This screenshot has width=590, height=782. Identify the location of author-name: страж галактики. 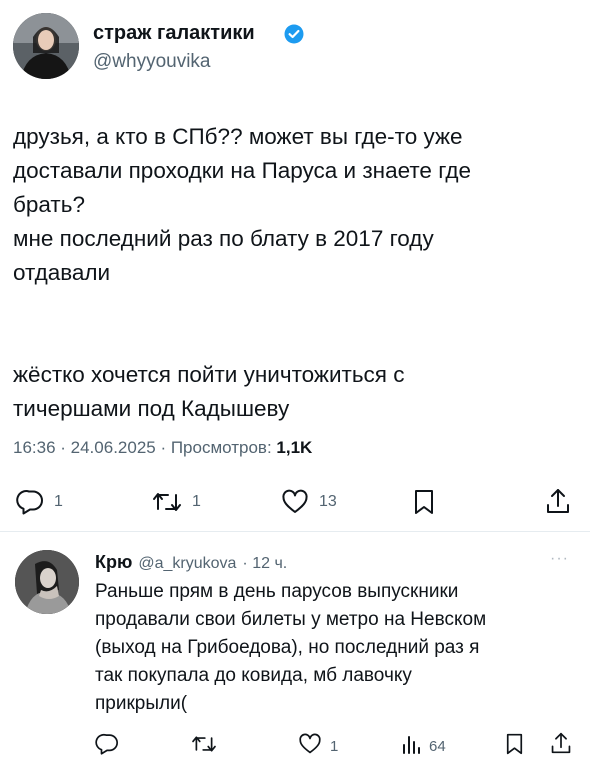
(174, 33).